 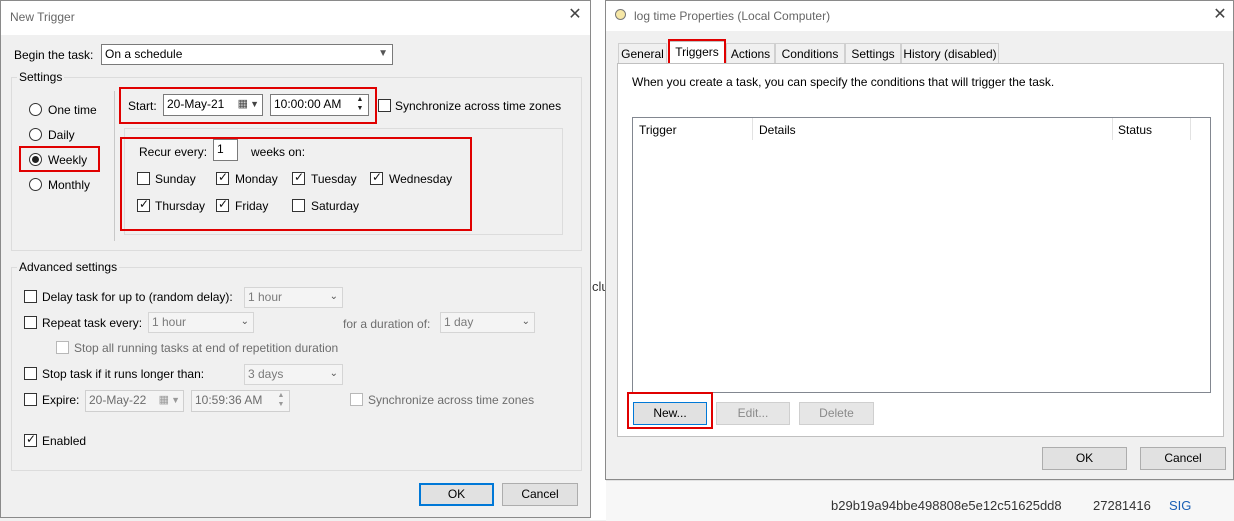 What do you see at coordinates (777, 130) in the screenshot?
I see `column-details: Details` at bounding box center [777, 130].